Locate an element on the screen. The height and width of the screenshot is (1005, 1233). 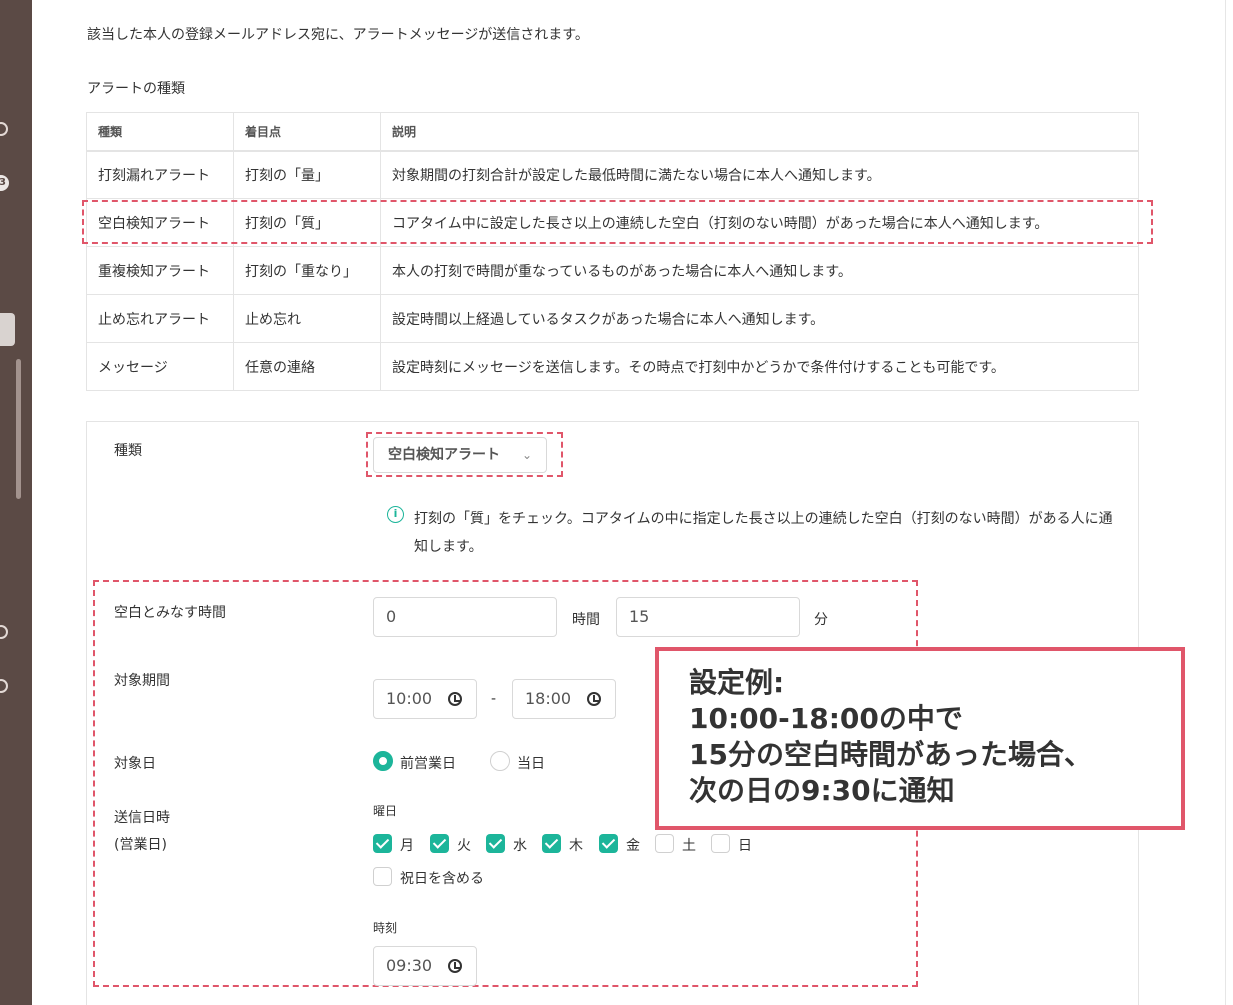
radio-label: 前営業日 is located at coordinates (428, 764).